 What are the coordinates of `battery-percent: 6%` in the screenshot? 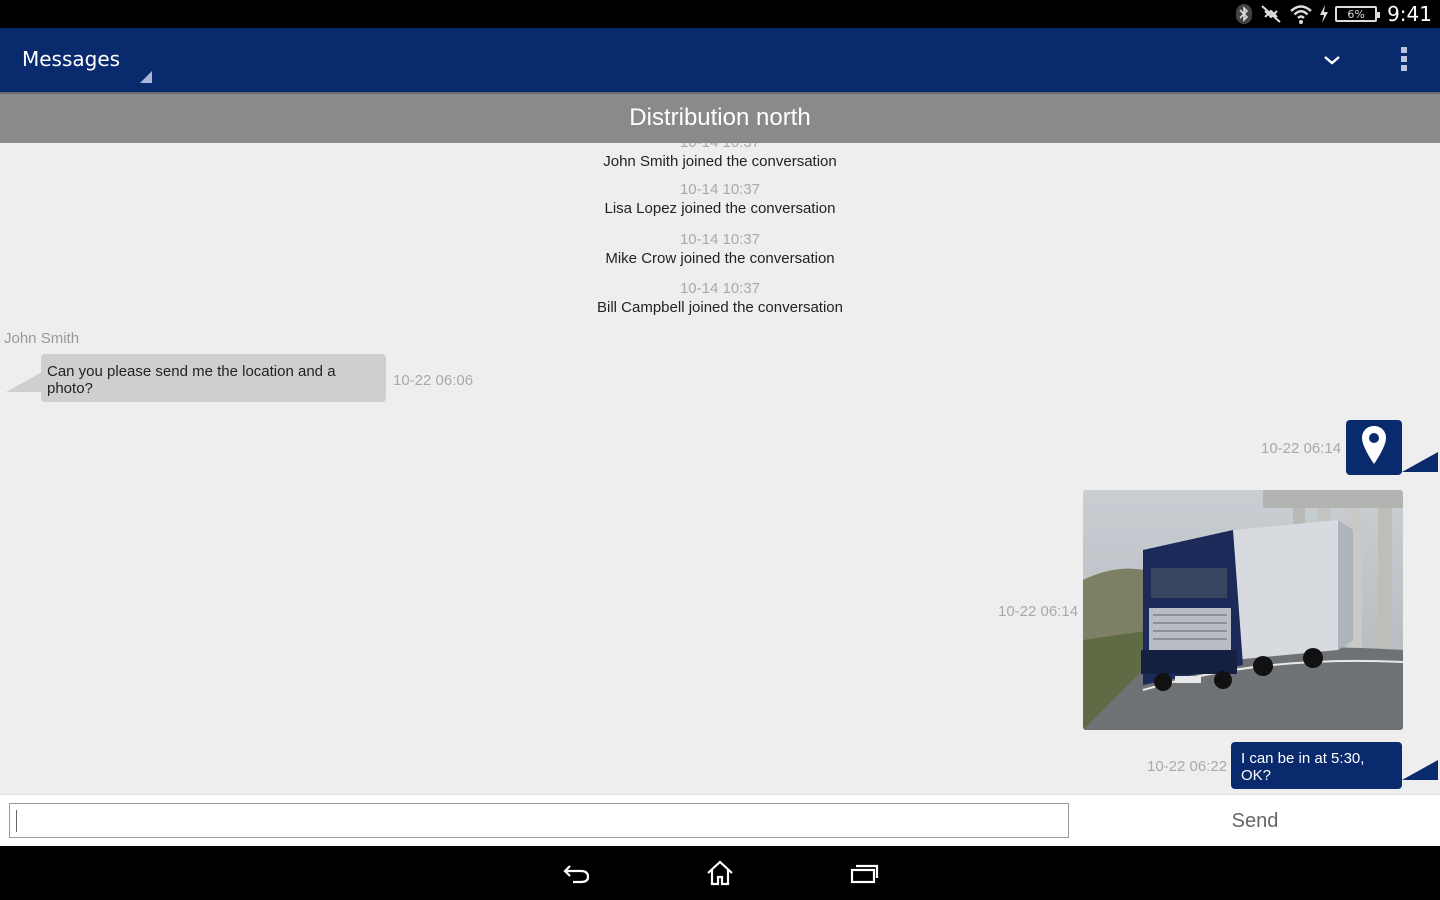 It's located at (1356, 14).